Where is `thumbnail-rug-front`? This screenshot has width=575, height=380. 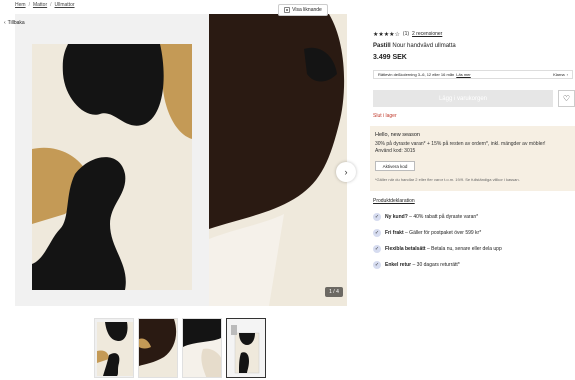 thumbnail-rug-front is located at coordinates (115, 349).